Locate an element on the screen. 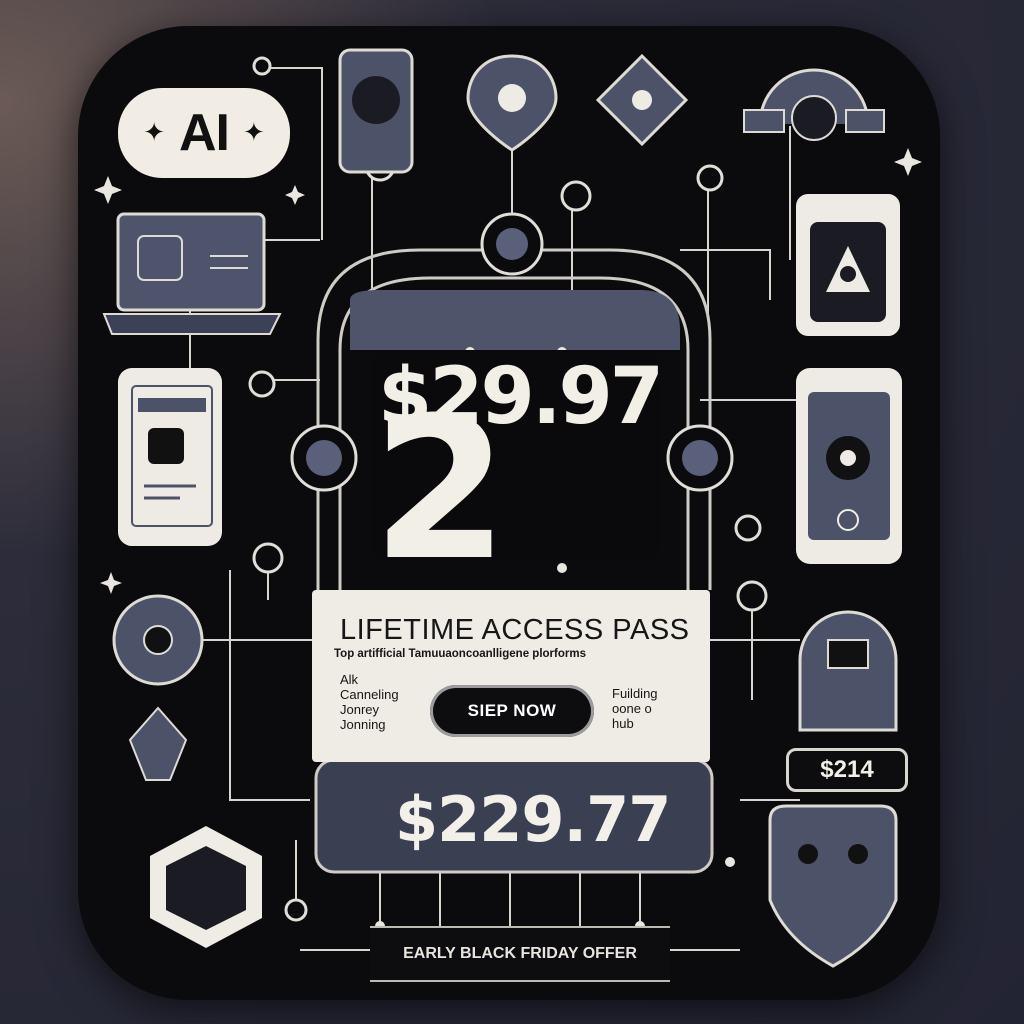 The width and height of the screenshot is (1024, 1024). feature-list-left: Alk Canneling Jonrey Jonning is located at coordinates (369, 702).